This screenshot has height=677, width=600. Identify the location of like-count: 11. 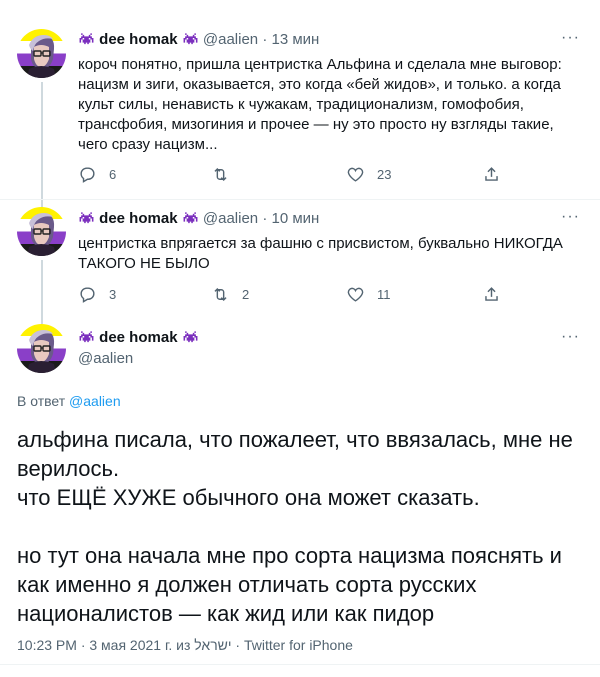
(384, 294).